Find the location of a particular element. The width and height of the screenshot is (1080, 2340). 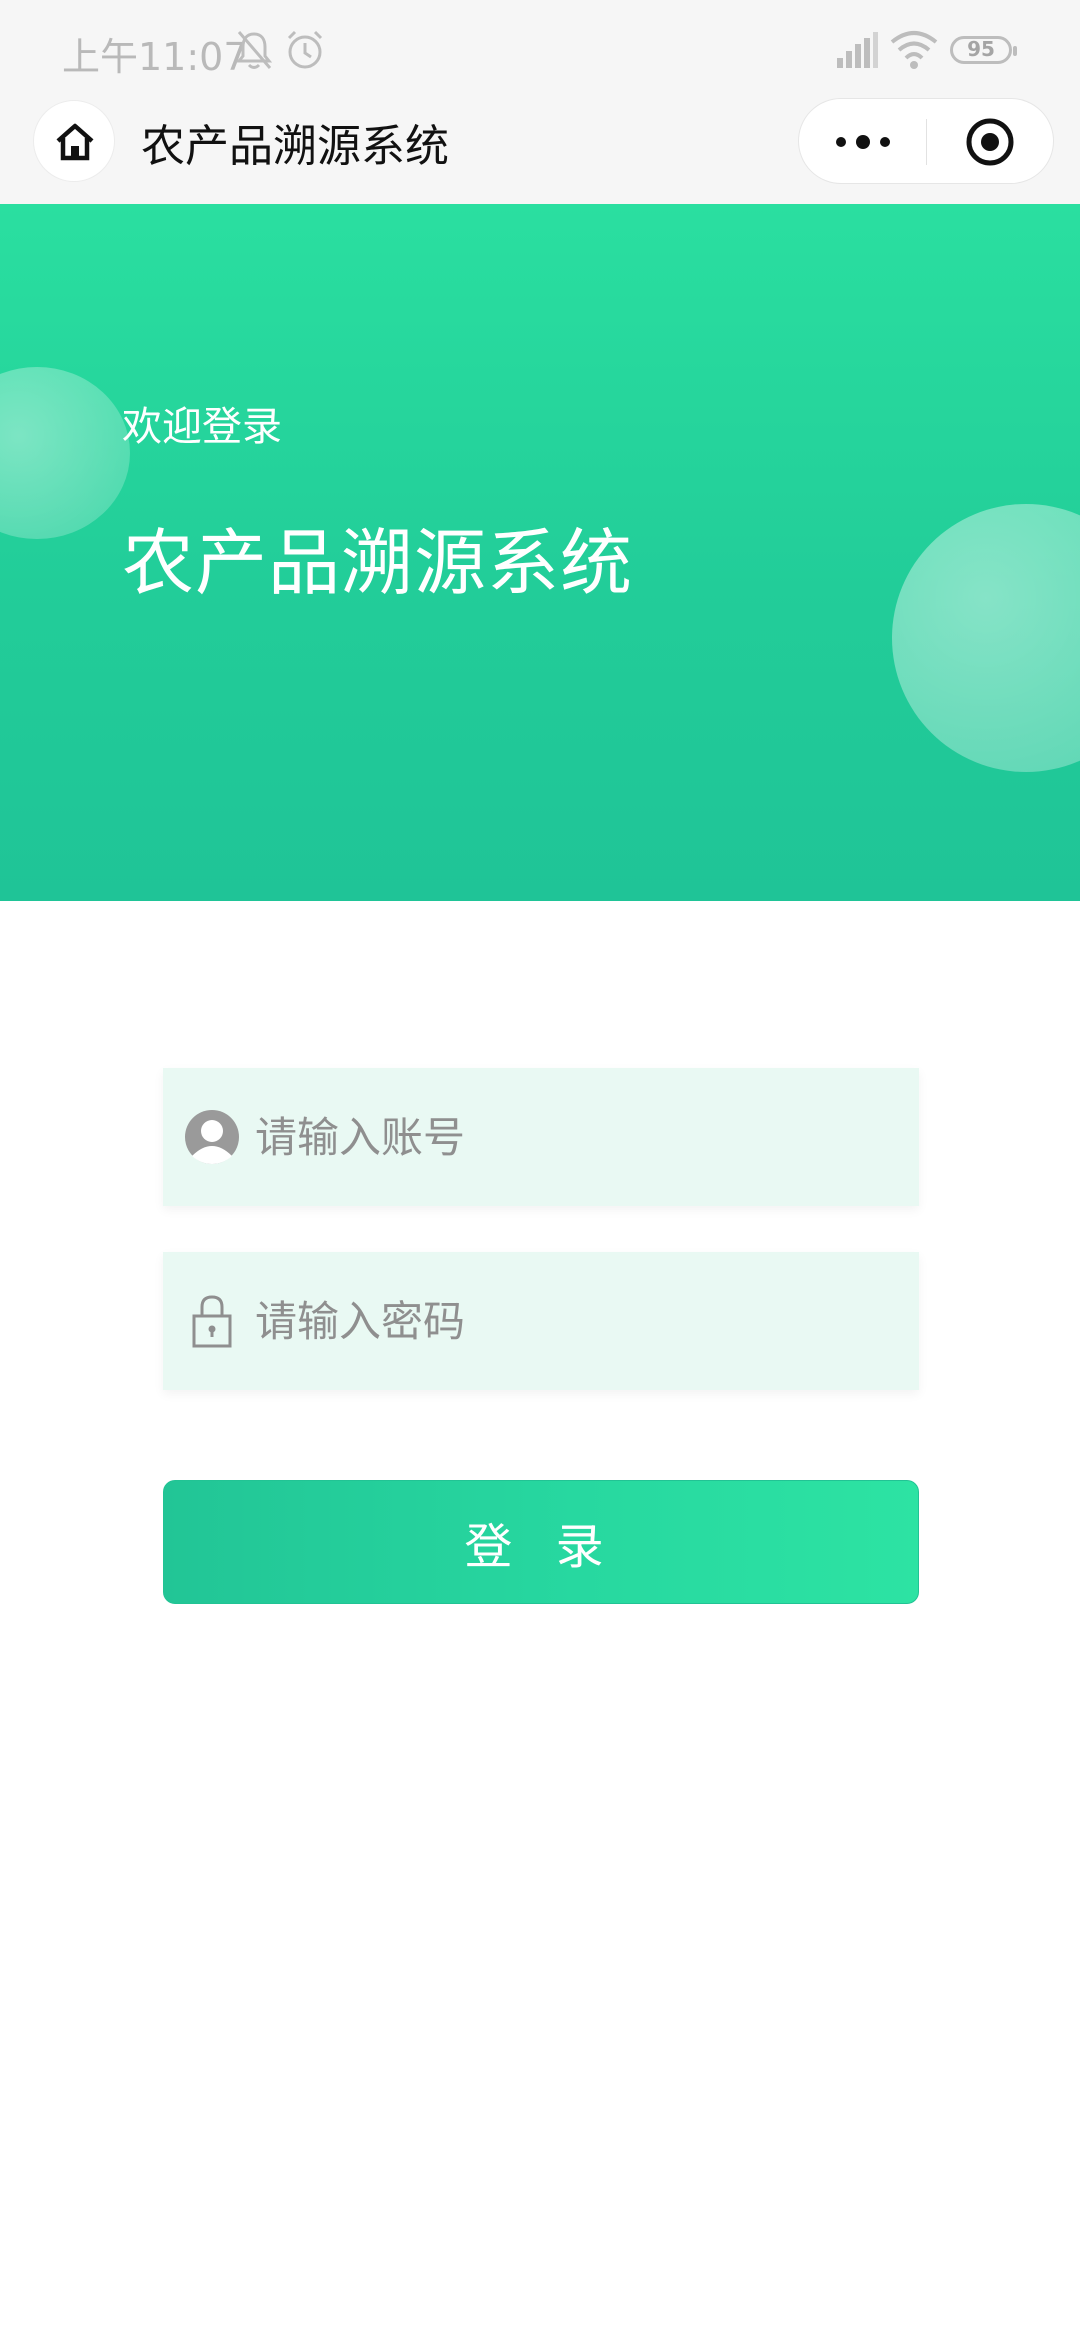

login-button: 登 录 is located at coordinates (541, 1542).